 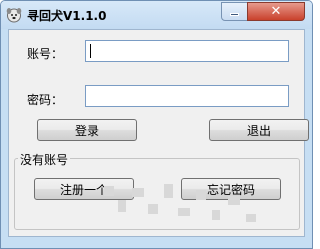 What do you see at coordinates (67, 16) in the screenshot?
I see `window-title: 寻回犬V1.1.0` at bounding box center [67, 16].